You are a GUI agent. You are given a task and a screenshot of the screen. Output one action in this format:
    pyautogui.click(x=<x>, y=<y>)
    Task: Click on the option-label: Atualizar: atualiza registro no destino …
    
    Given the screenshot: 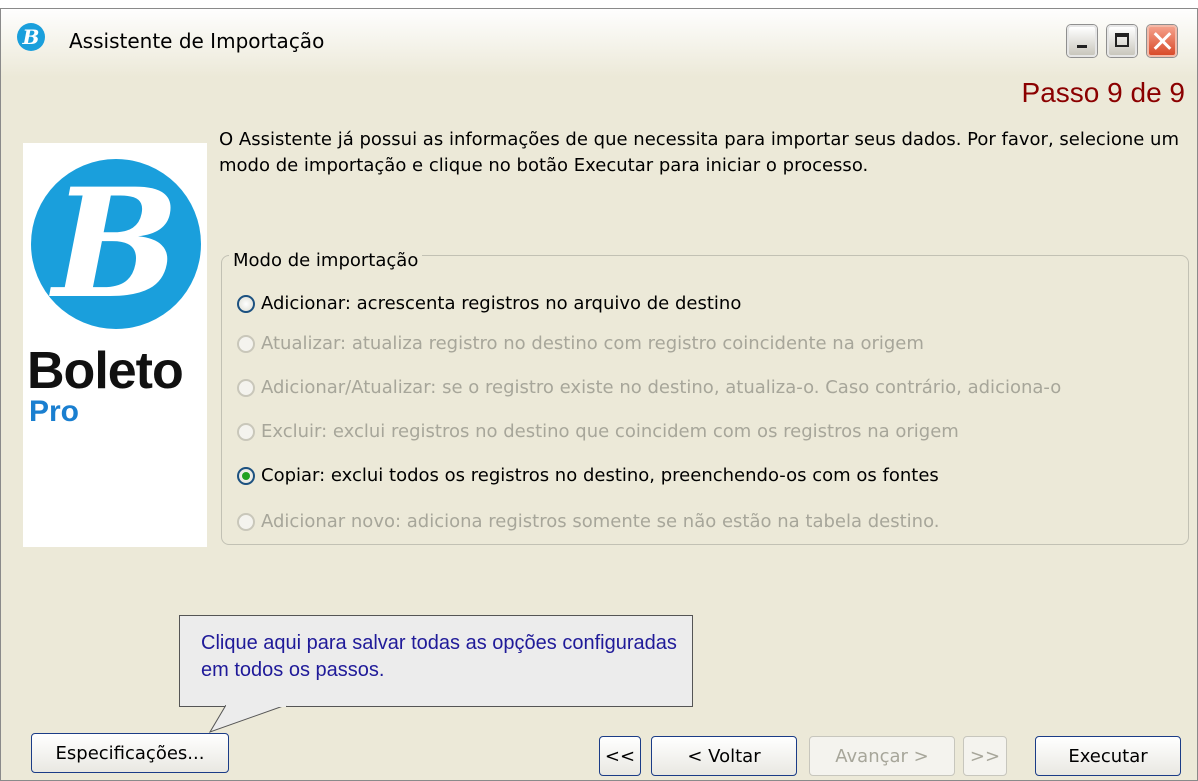 What is the action you would take?
    pyautogui.click(x=592, y=343)
    